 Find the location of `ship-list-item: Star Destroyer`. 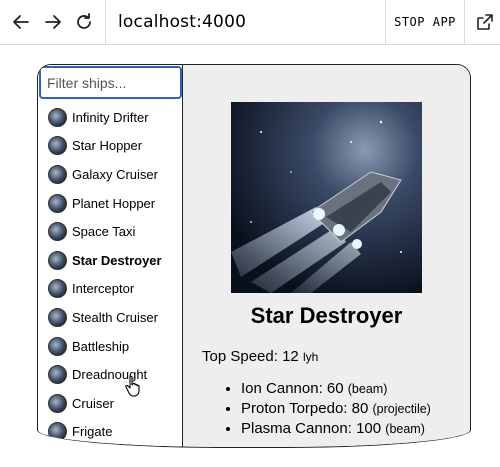

ship-list-item: Star Destroyer is located at coordinates (110, 260).